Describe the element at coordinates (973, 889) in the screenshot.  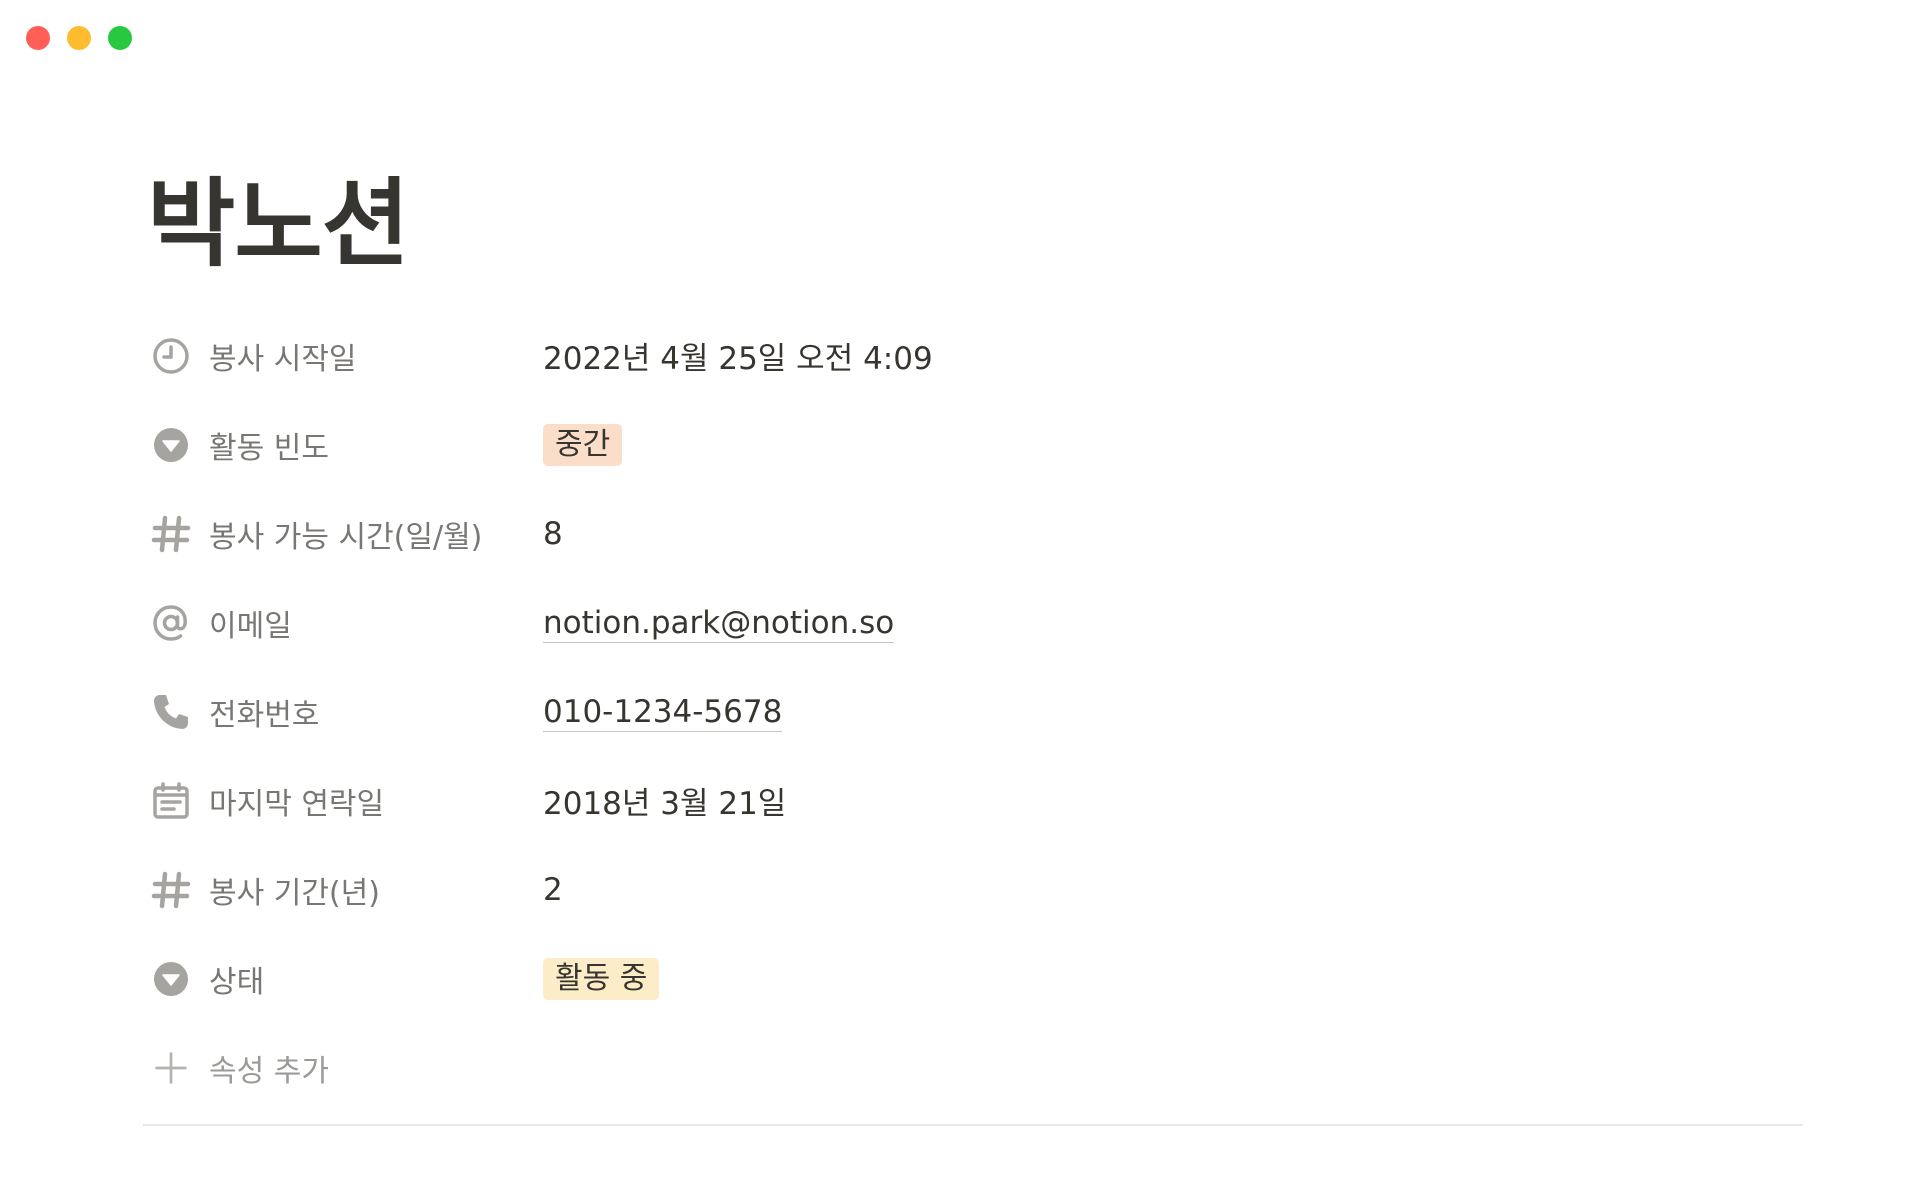
I see `property-row-service-years: 봉사 기간(년) 2` at that location.